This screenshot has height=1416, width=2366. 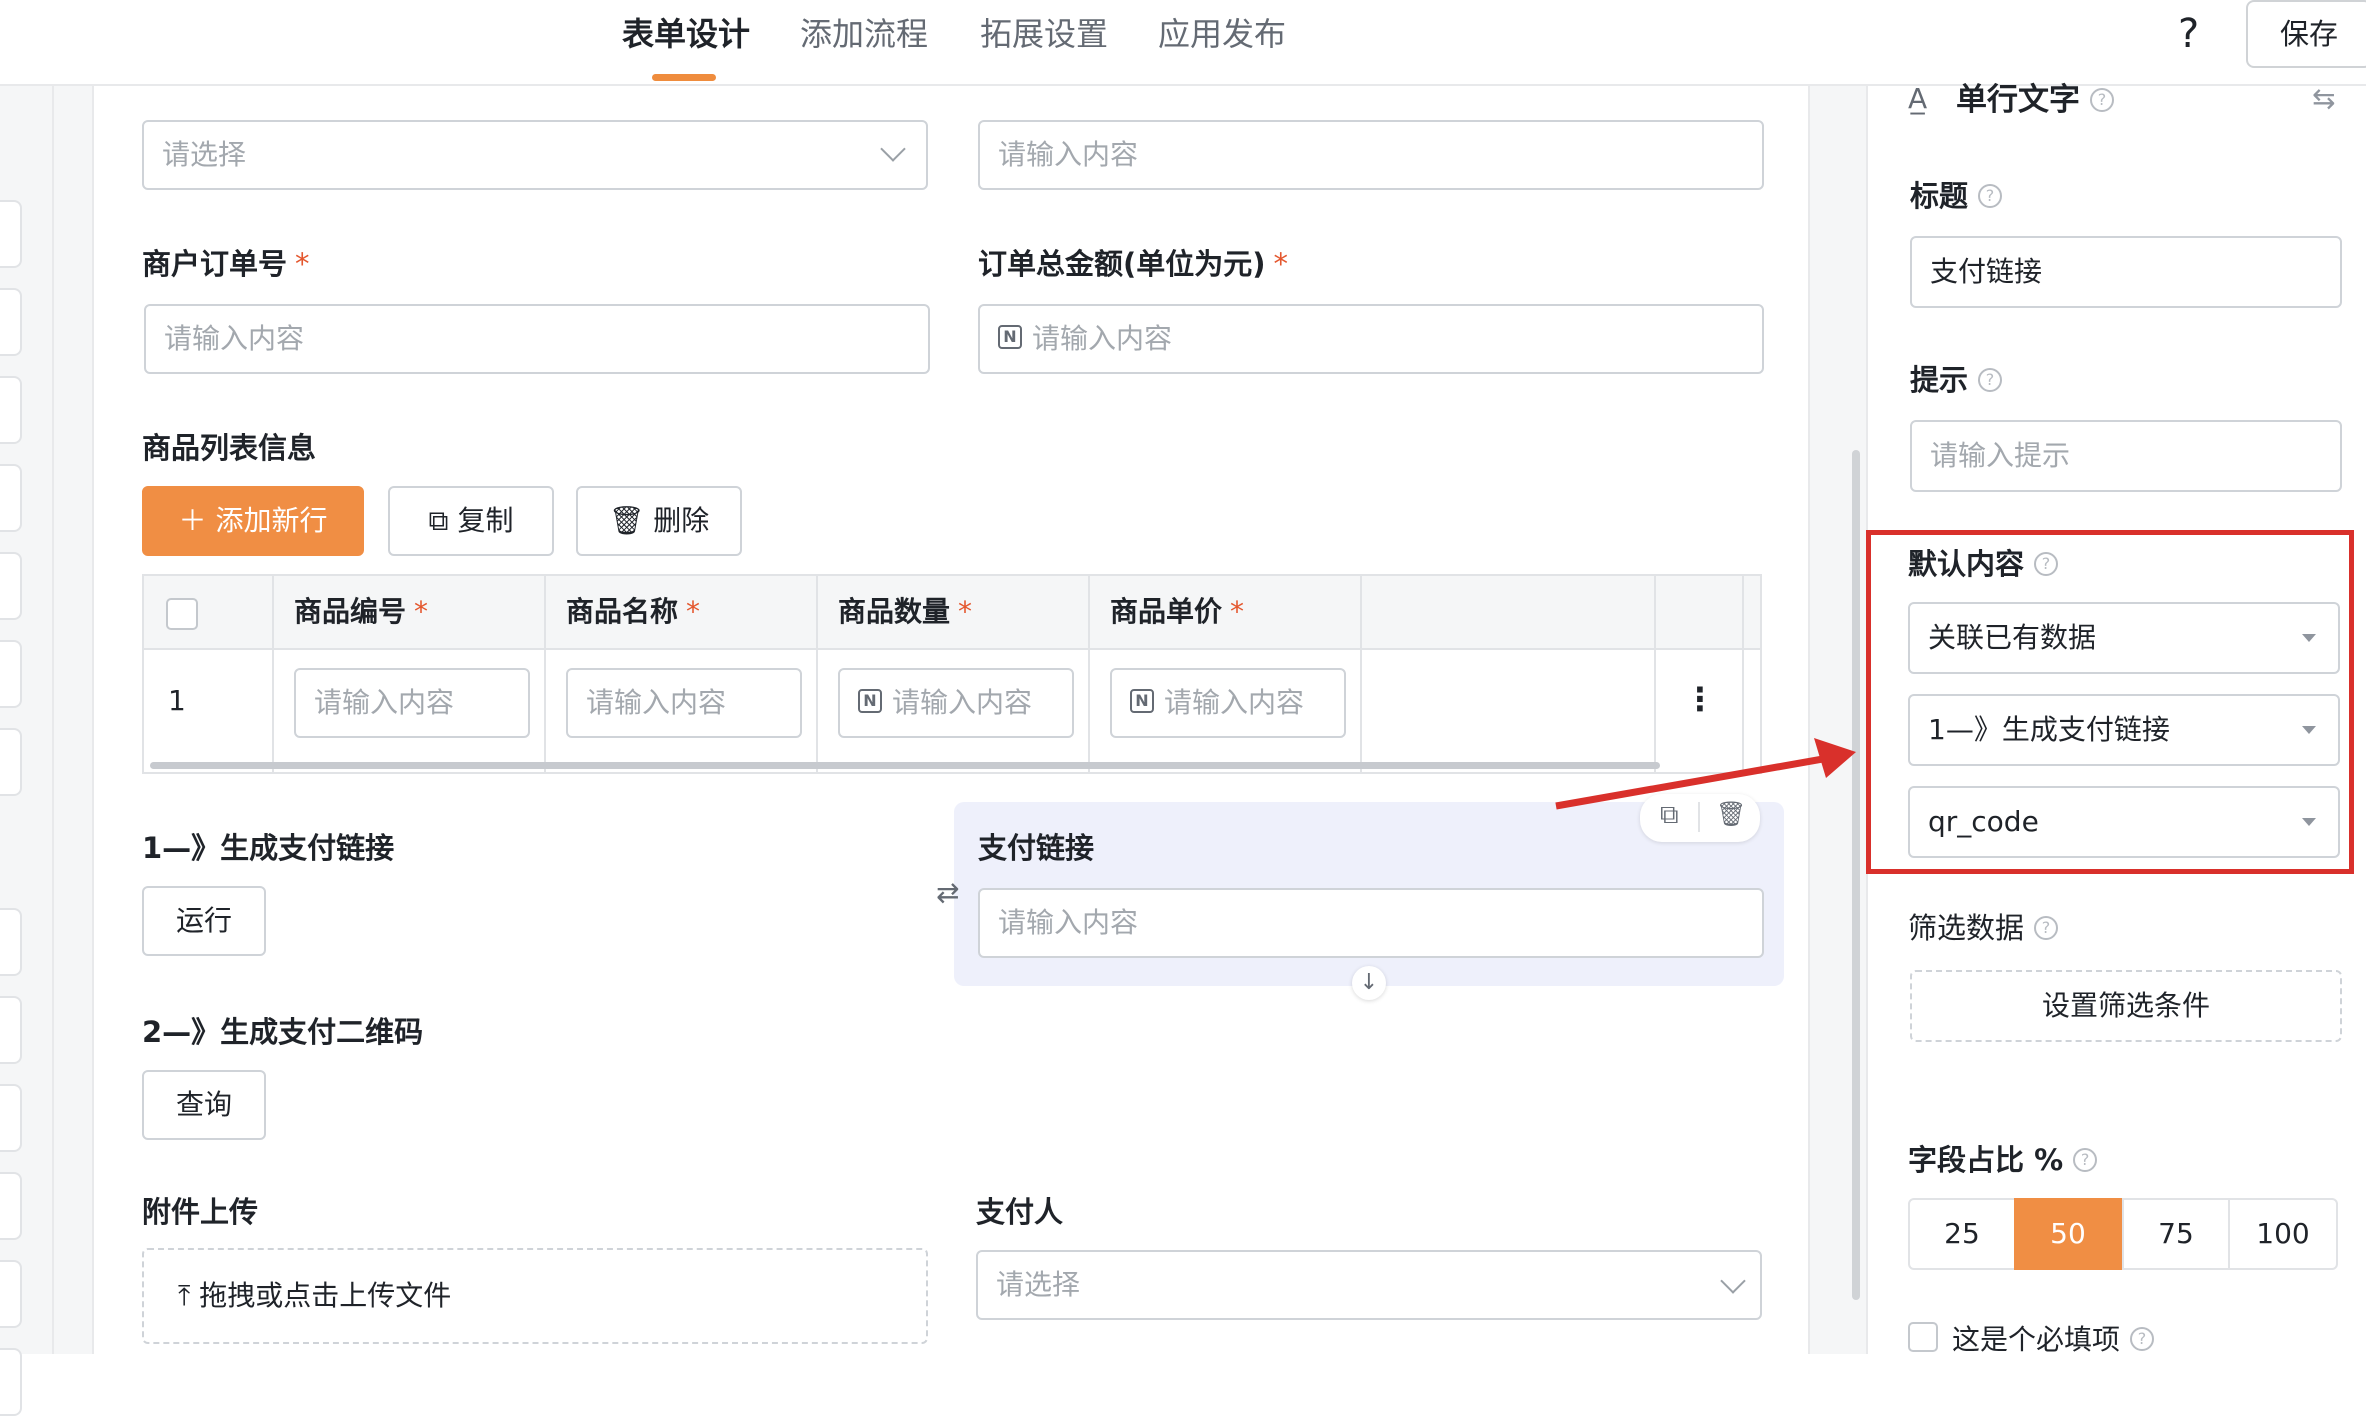 I want to click on top-select: 请选择, so click(x=535, y=155).